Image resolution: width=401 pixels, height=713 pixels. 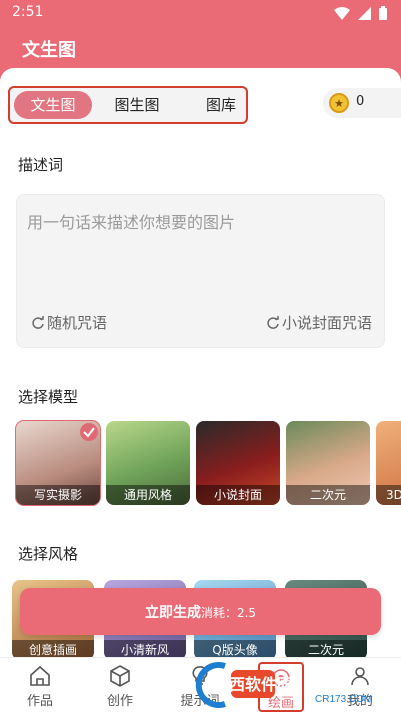 What do you see at coordinates (89, 432) in the screenshot?
I see `check-icon` at bounding box center [89, 432].